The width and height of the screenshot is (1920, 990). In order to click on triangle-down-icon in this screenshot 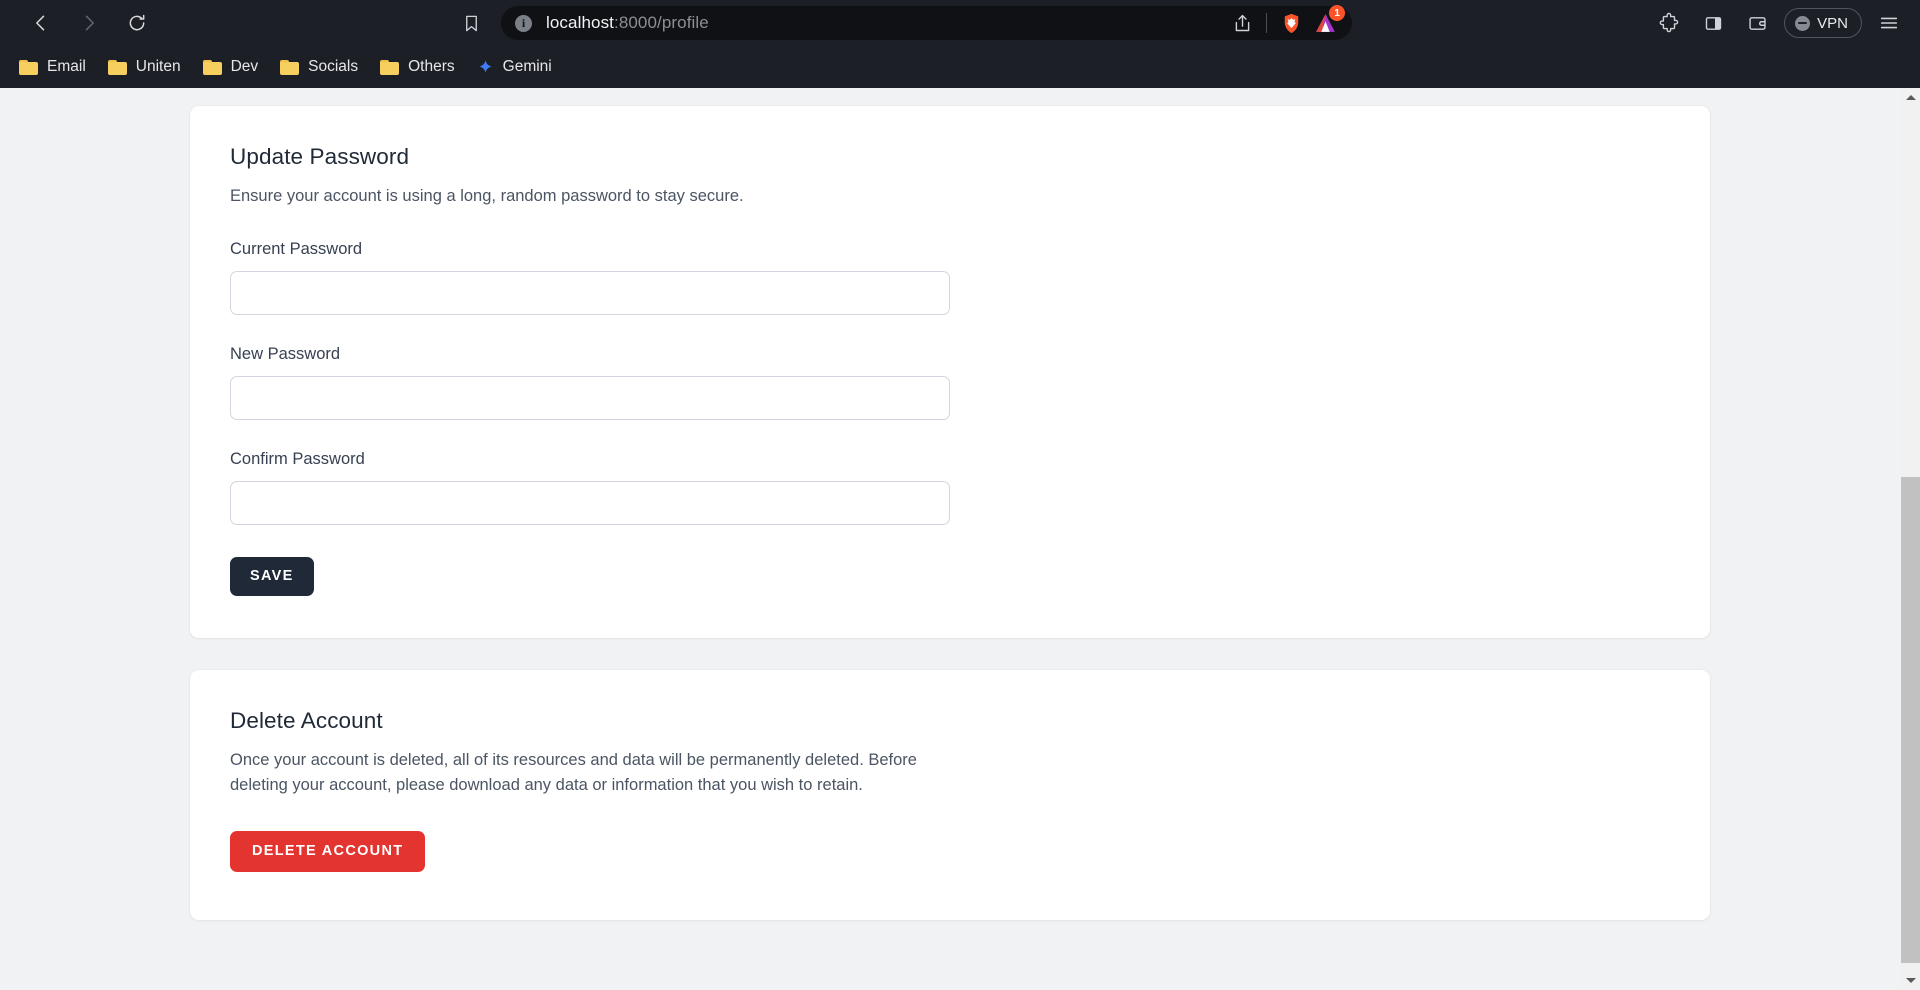, I will do `click(1910, 980)`.